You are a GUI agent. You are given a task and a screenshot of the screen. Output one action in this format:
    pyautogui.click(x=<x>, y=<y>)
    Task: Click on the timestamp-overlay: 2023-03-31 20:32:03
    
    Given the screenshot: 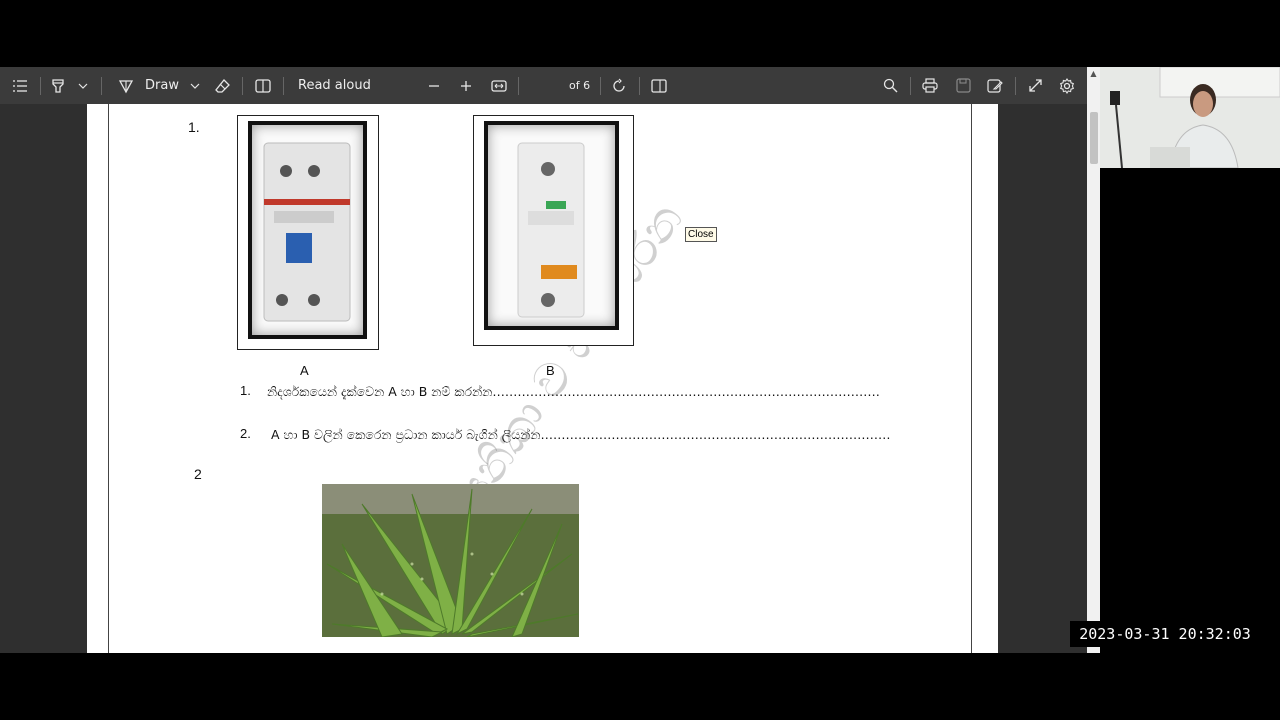 What is the action you would take?
    pyautogui.click(x=1165, y=634)
    